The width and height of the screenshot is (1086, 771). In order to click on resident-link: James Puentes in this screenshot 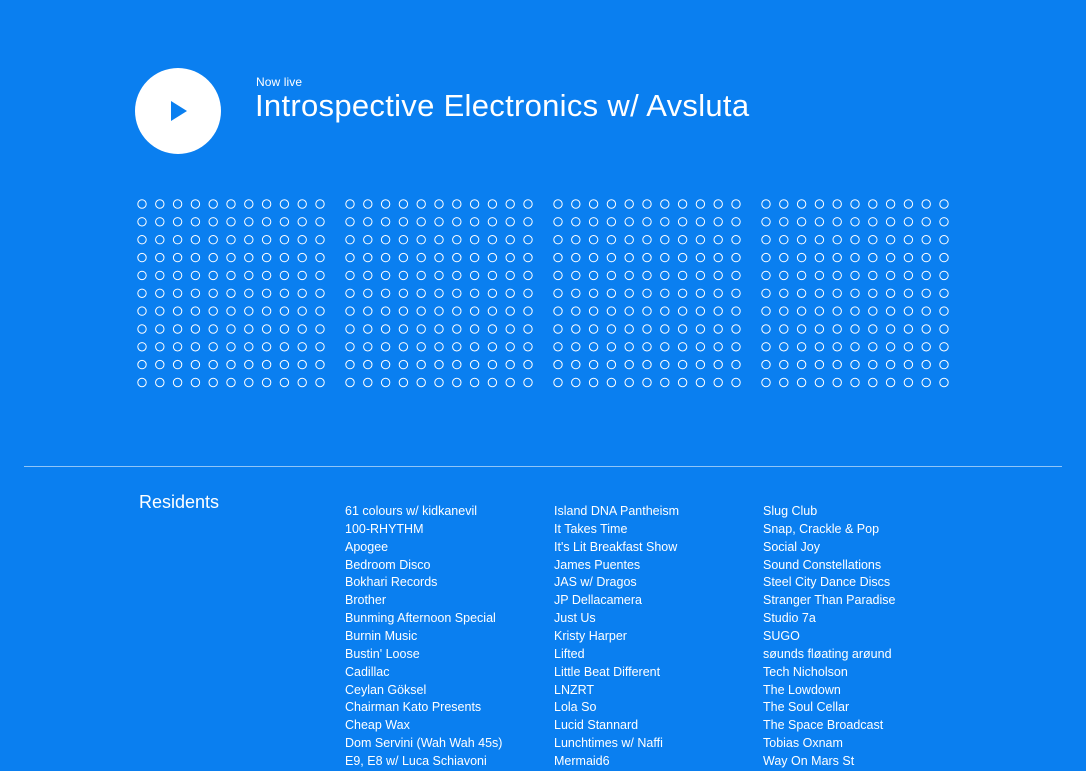, I will do `click(616, 566)`.